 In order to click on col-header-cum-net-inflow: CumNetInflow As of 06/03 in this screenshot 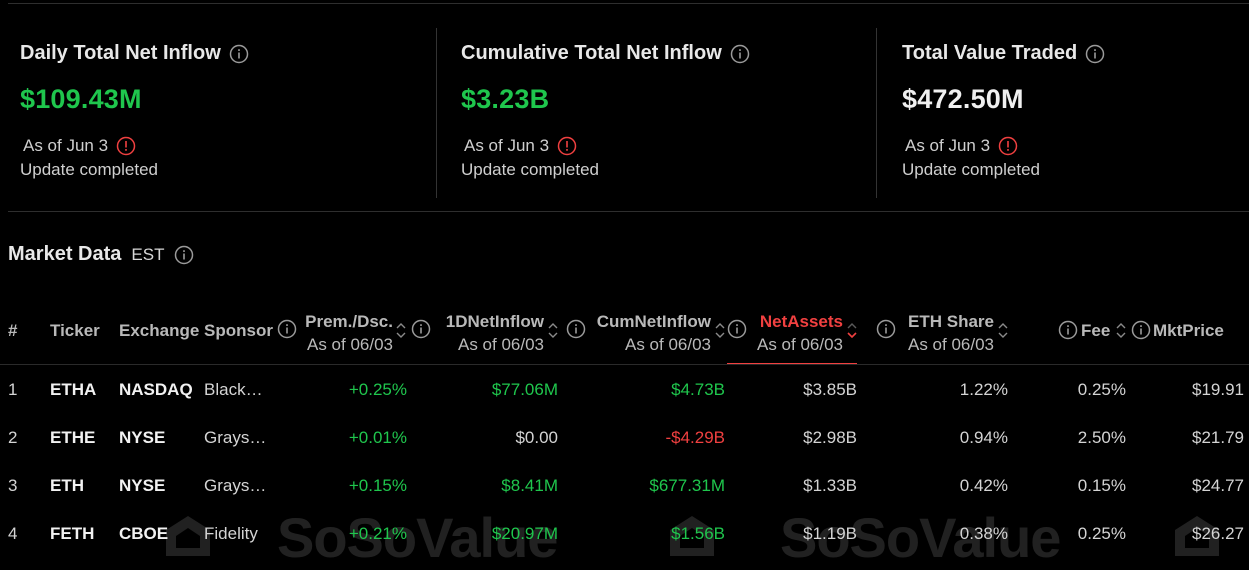, I will do `click(649, 333)`.